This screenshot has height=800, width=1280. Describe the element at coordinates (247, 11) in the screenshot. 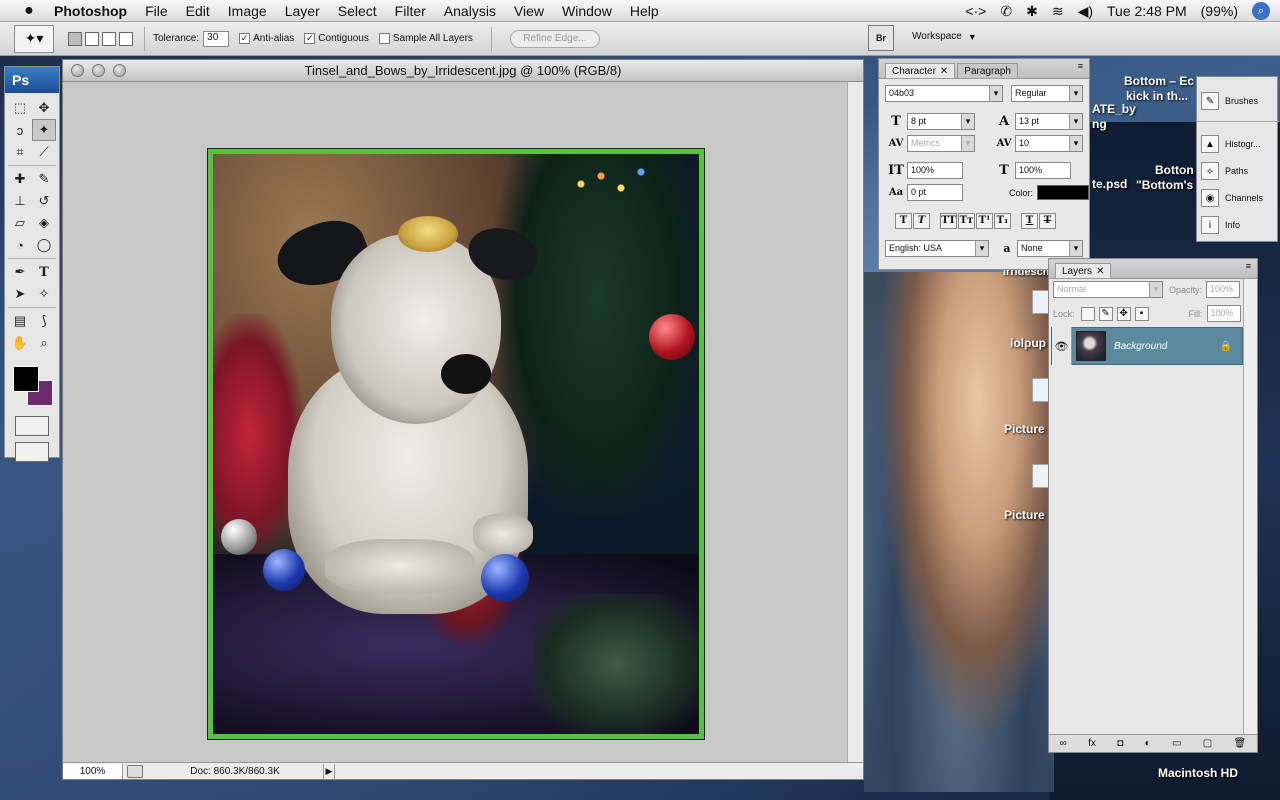

I see `menu-image: Image` at that location.